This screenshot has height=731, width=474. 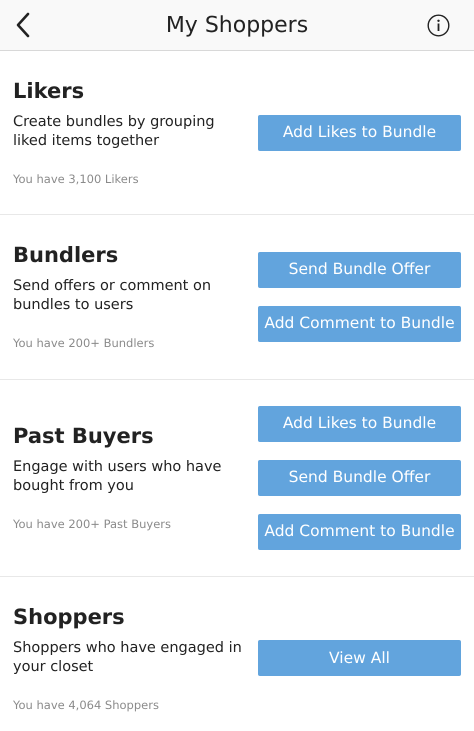 What do you see at coordinates (359, 658) in the screenshot?
I see `action-button: View All` at bounding box center [359, 658].